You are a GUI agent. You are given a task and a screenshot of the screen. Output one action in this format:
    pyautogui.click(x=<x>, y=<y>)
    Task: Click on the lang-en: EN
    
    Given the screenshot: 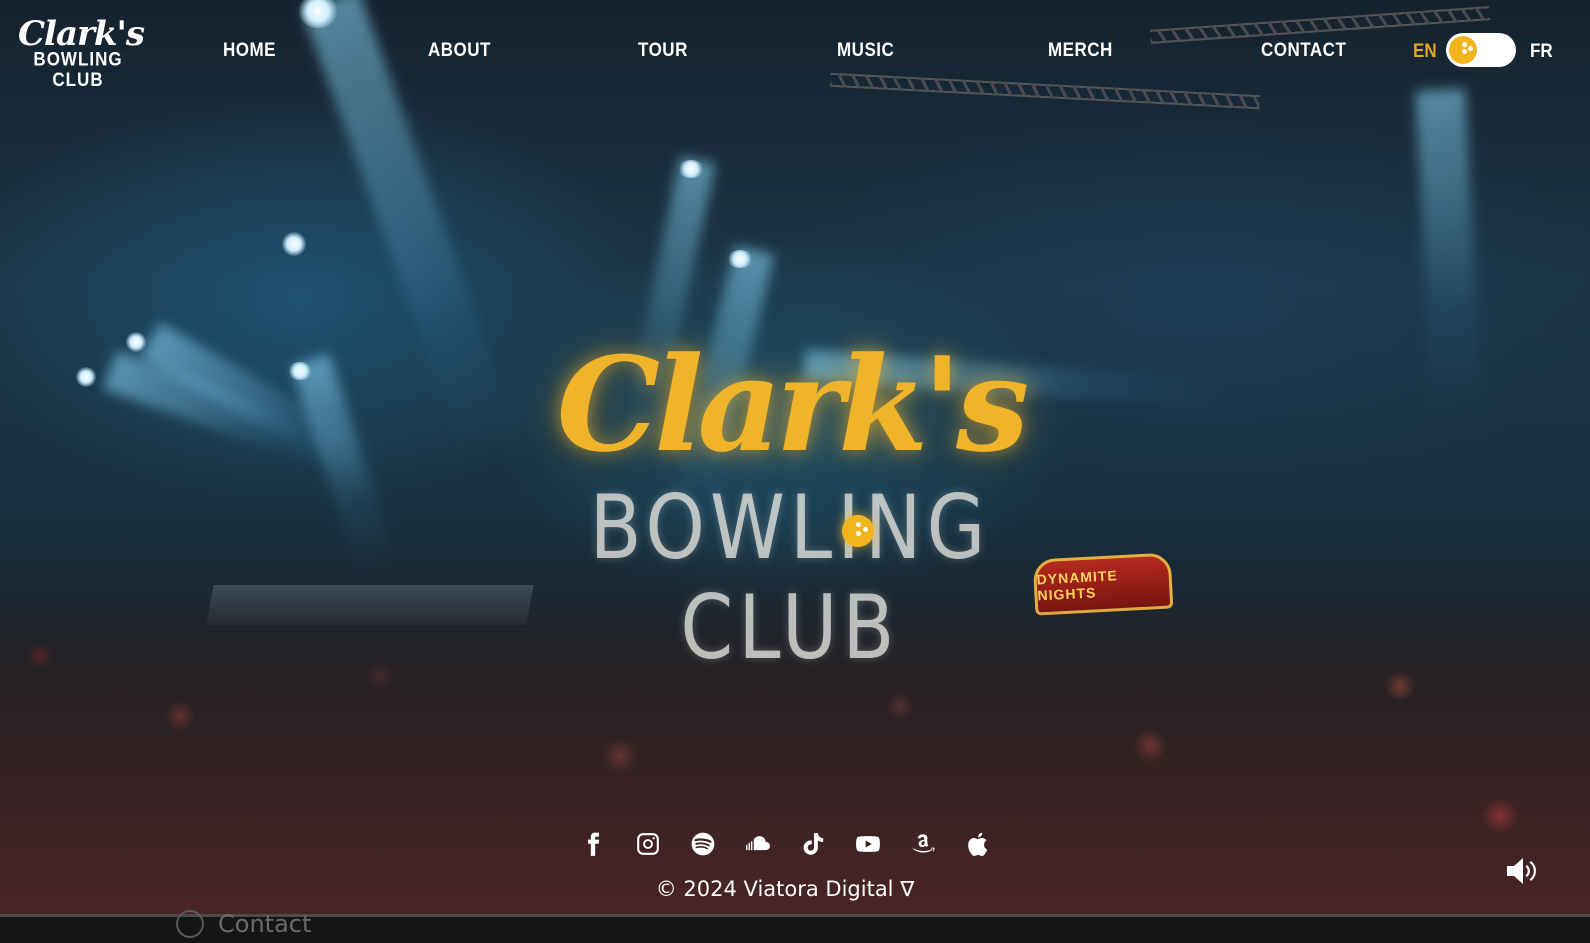 What is the action you would take?
    pyautogui.click(x=1425, y=51)
    